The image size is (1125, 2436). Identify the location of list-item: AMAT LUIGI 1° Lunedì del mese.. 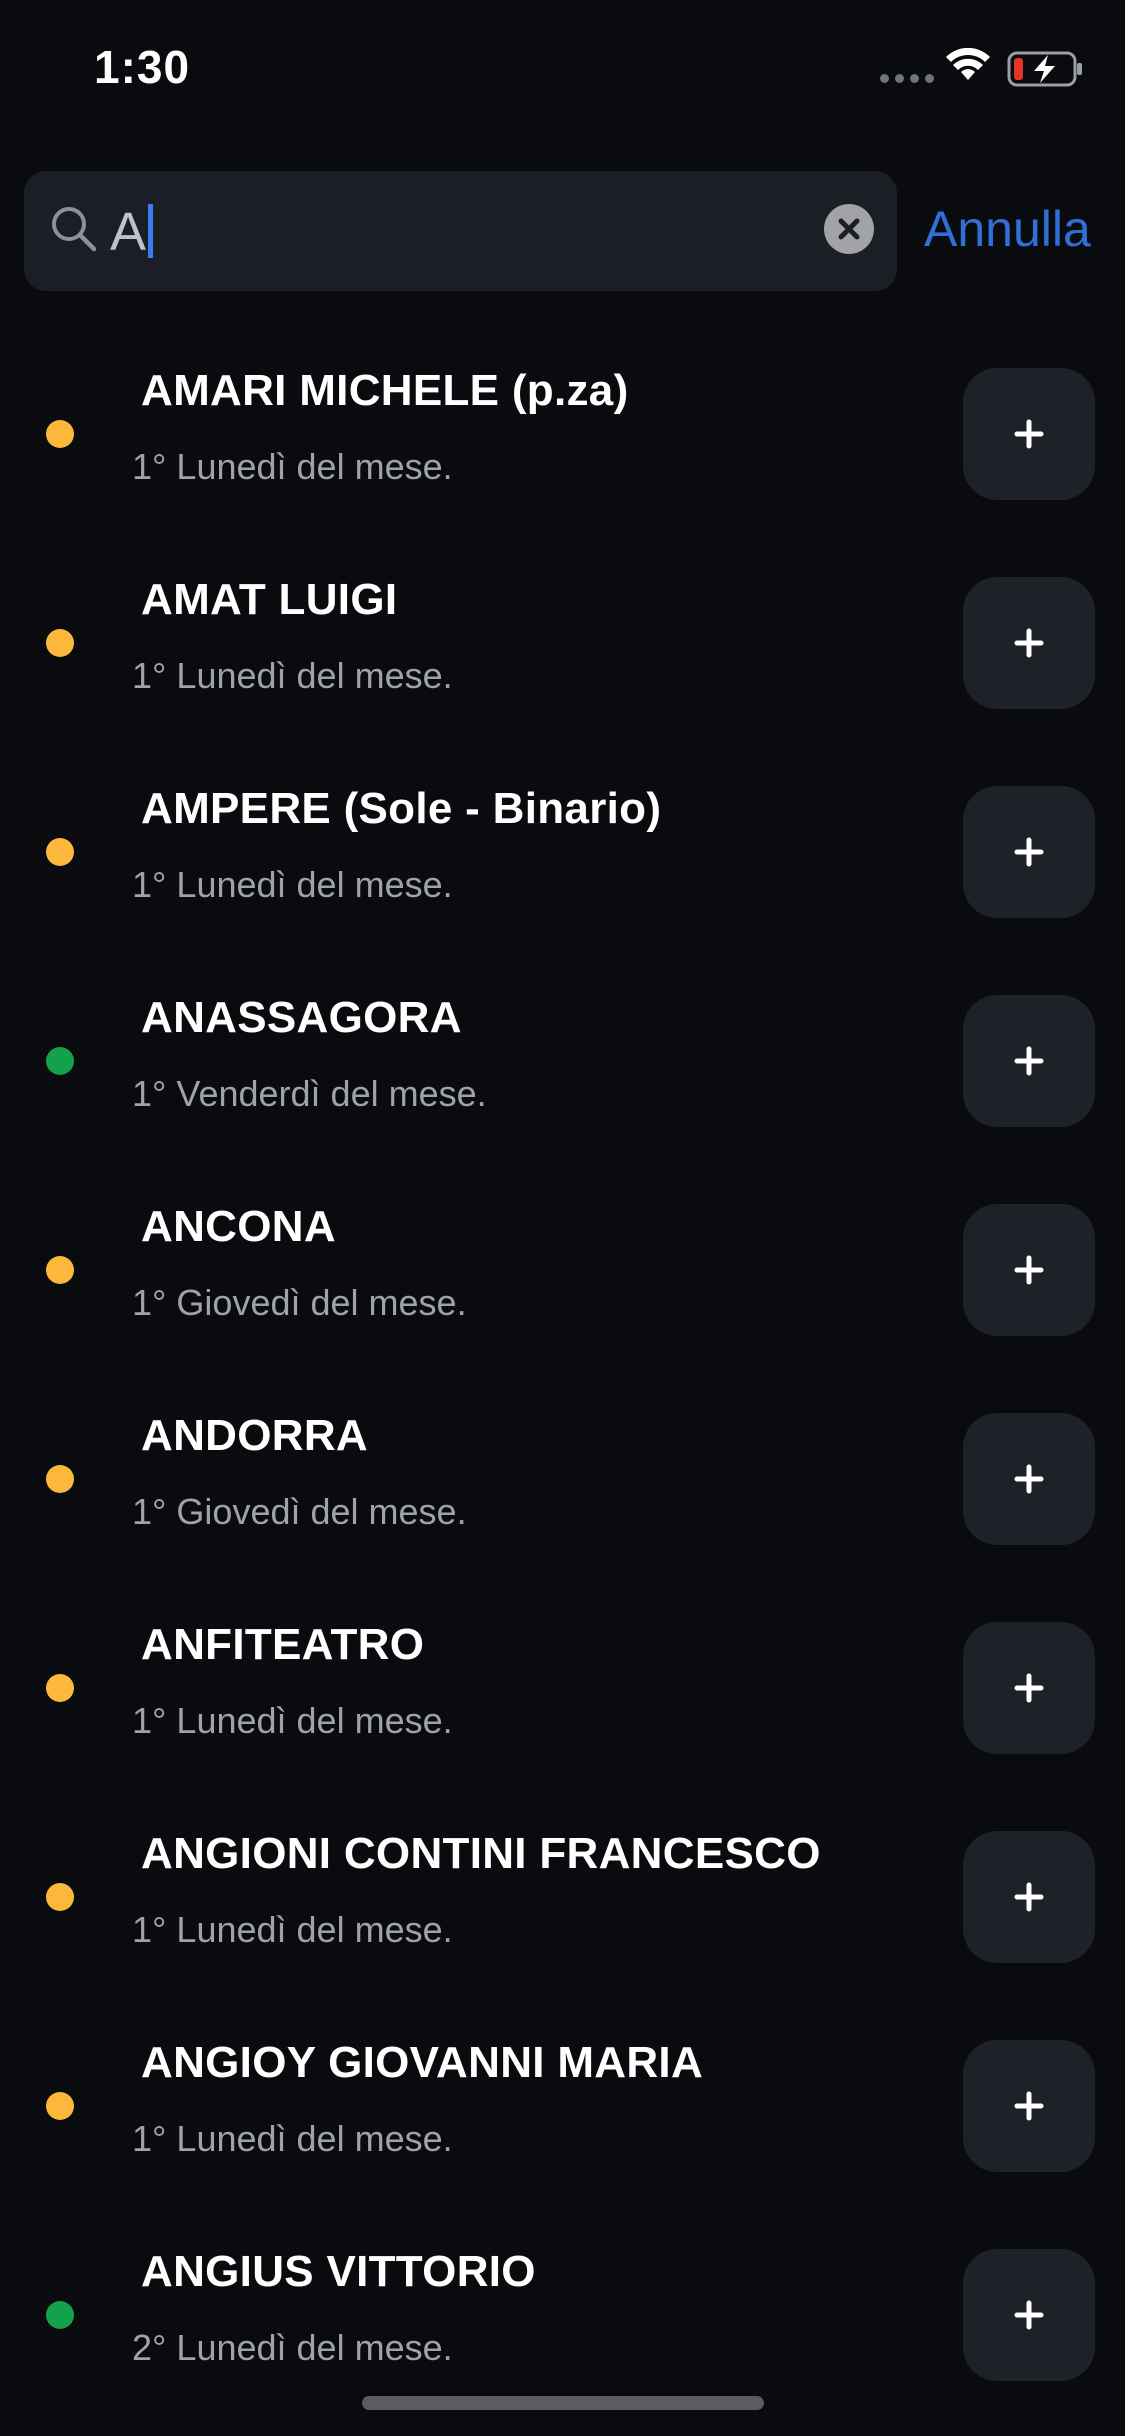
(562, 660).